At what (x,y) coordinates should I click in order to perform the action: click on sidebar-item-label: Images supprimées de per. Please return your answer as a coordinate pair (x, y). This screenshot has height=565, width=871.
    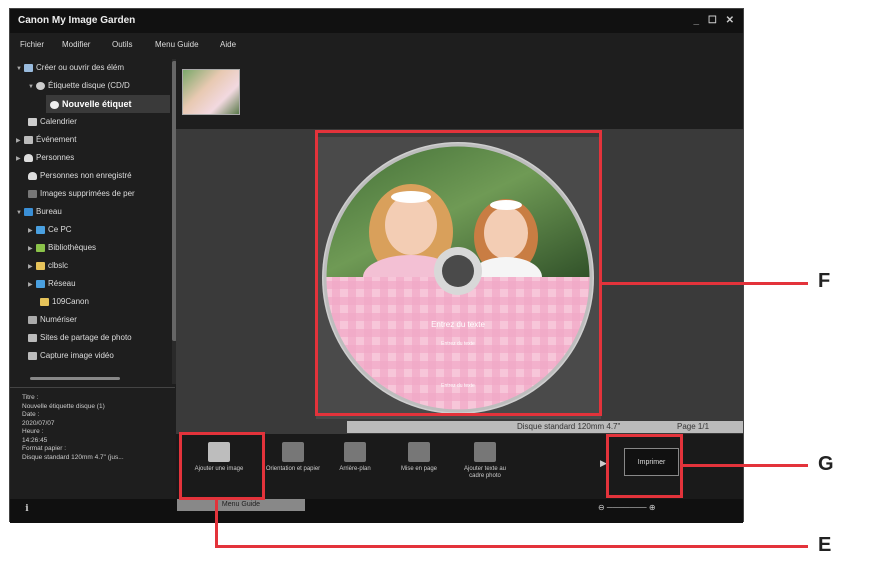
    Looking at the image, I should click on (87, 193).